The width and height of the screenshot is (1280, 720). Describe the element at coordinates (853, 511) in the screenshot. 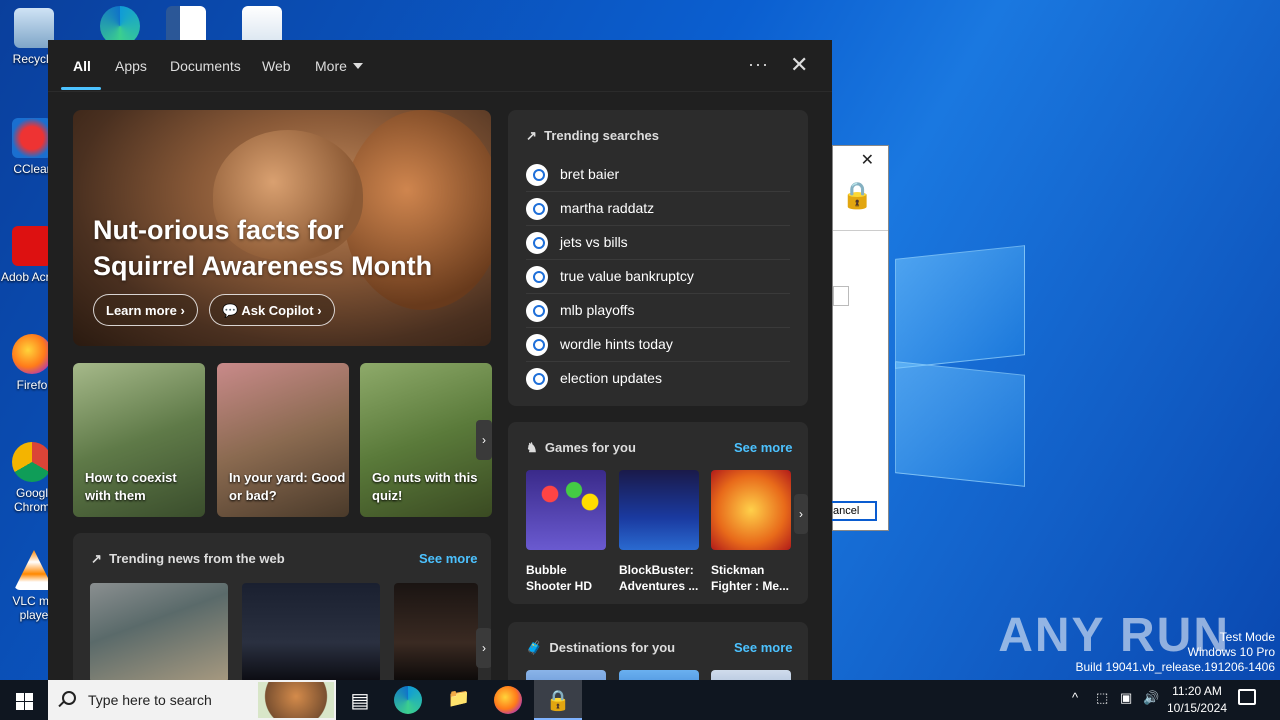

I see `dialog-cancel-button: ancel` at that location.